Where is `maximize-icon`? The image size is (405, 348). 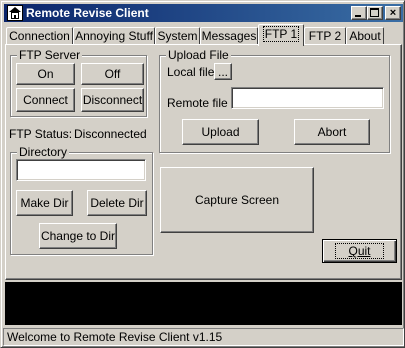
maximize-icon is located at coordinates (374, 12).